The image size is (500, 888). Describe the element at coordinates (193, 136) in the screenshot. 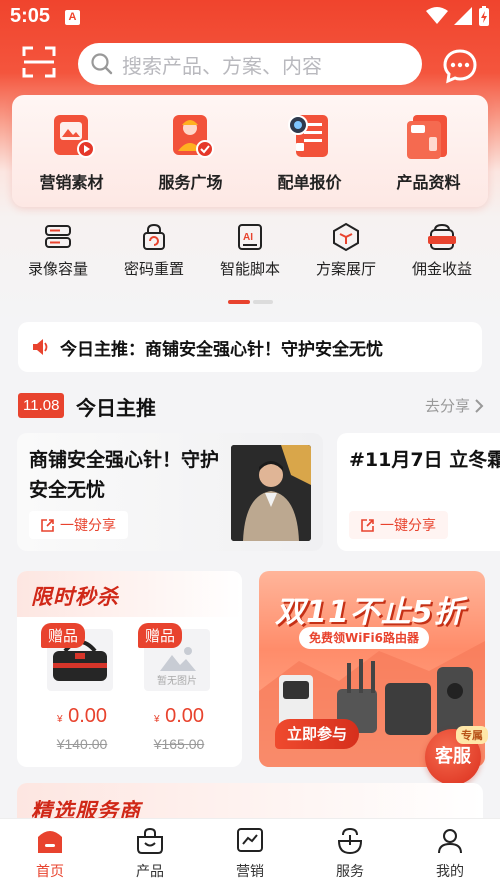

I see `service-plaza-icon` at that location.